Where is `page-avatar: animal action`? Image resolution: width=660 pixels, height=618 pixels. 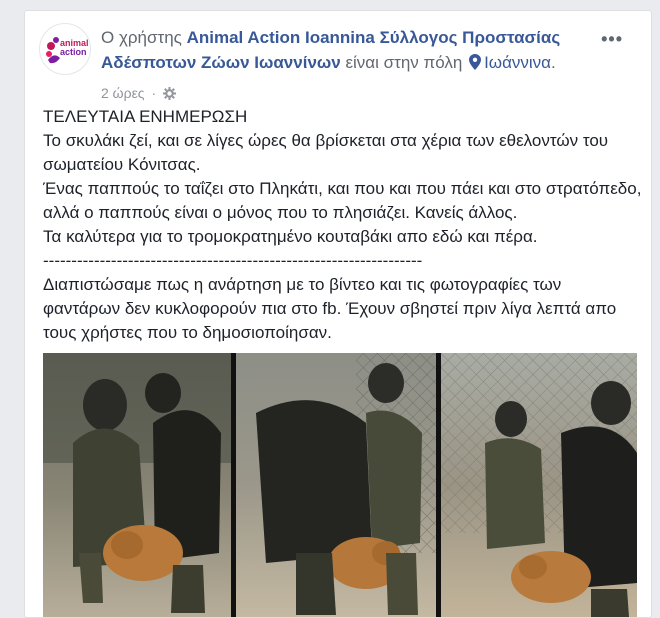
page-avatar: animal action is located at coordinates (65, 49).